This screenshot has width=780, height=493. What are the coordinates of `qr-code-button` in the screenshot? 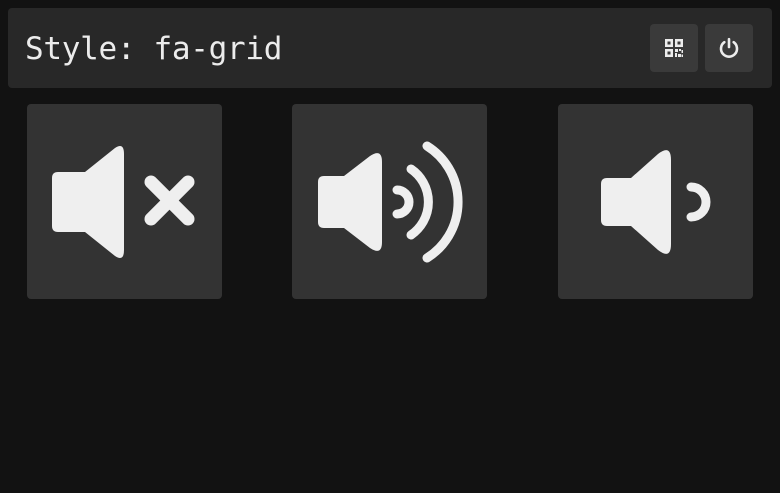 It's located at (674, 48).